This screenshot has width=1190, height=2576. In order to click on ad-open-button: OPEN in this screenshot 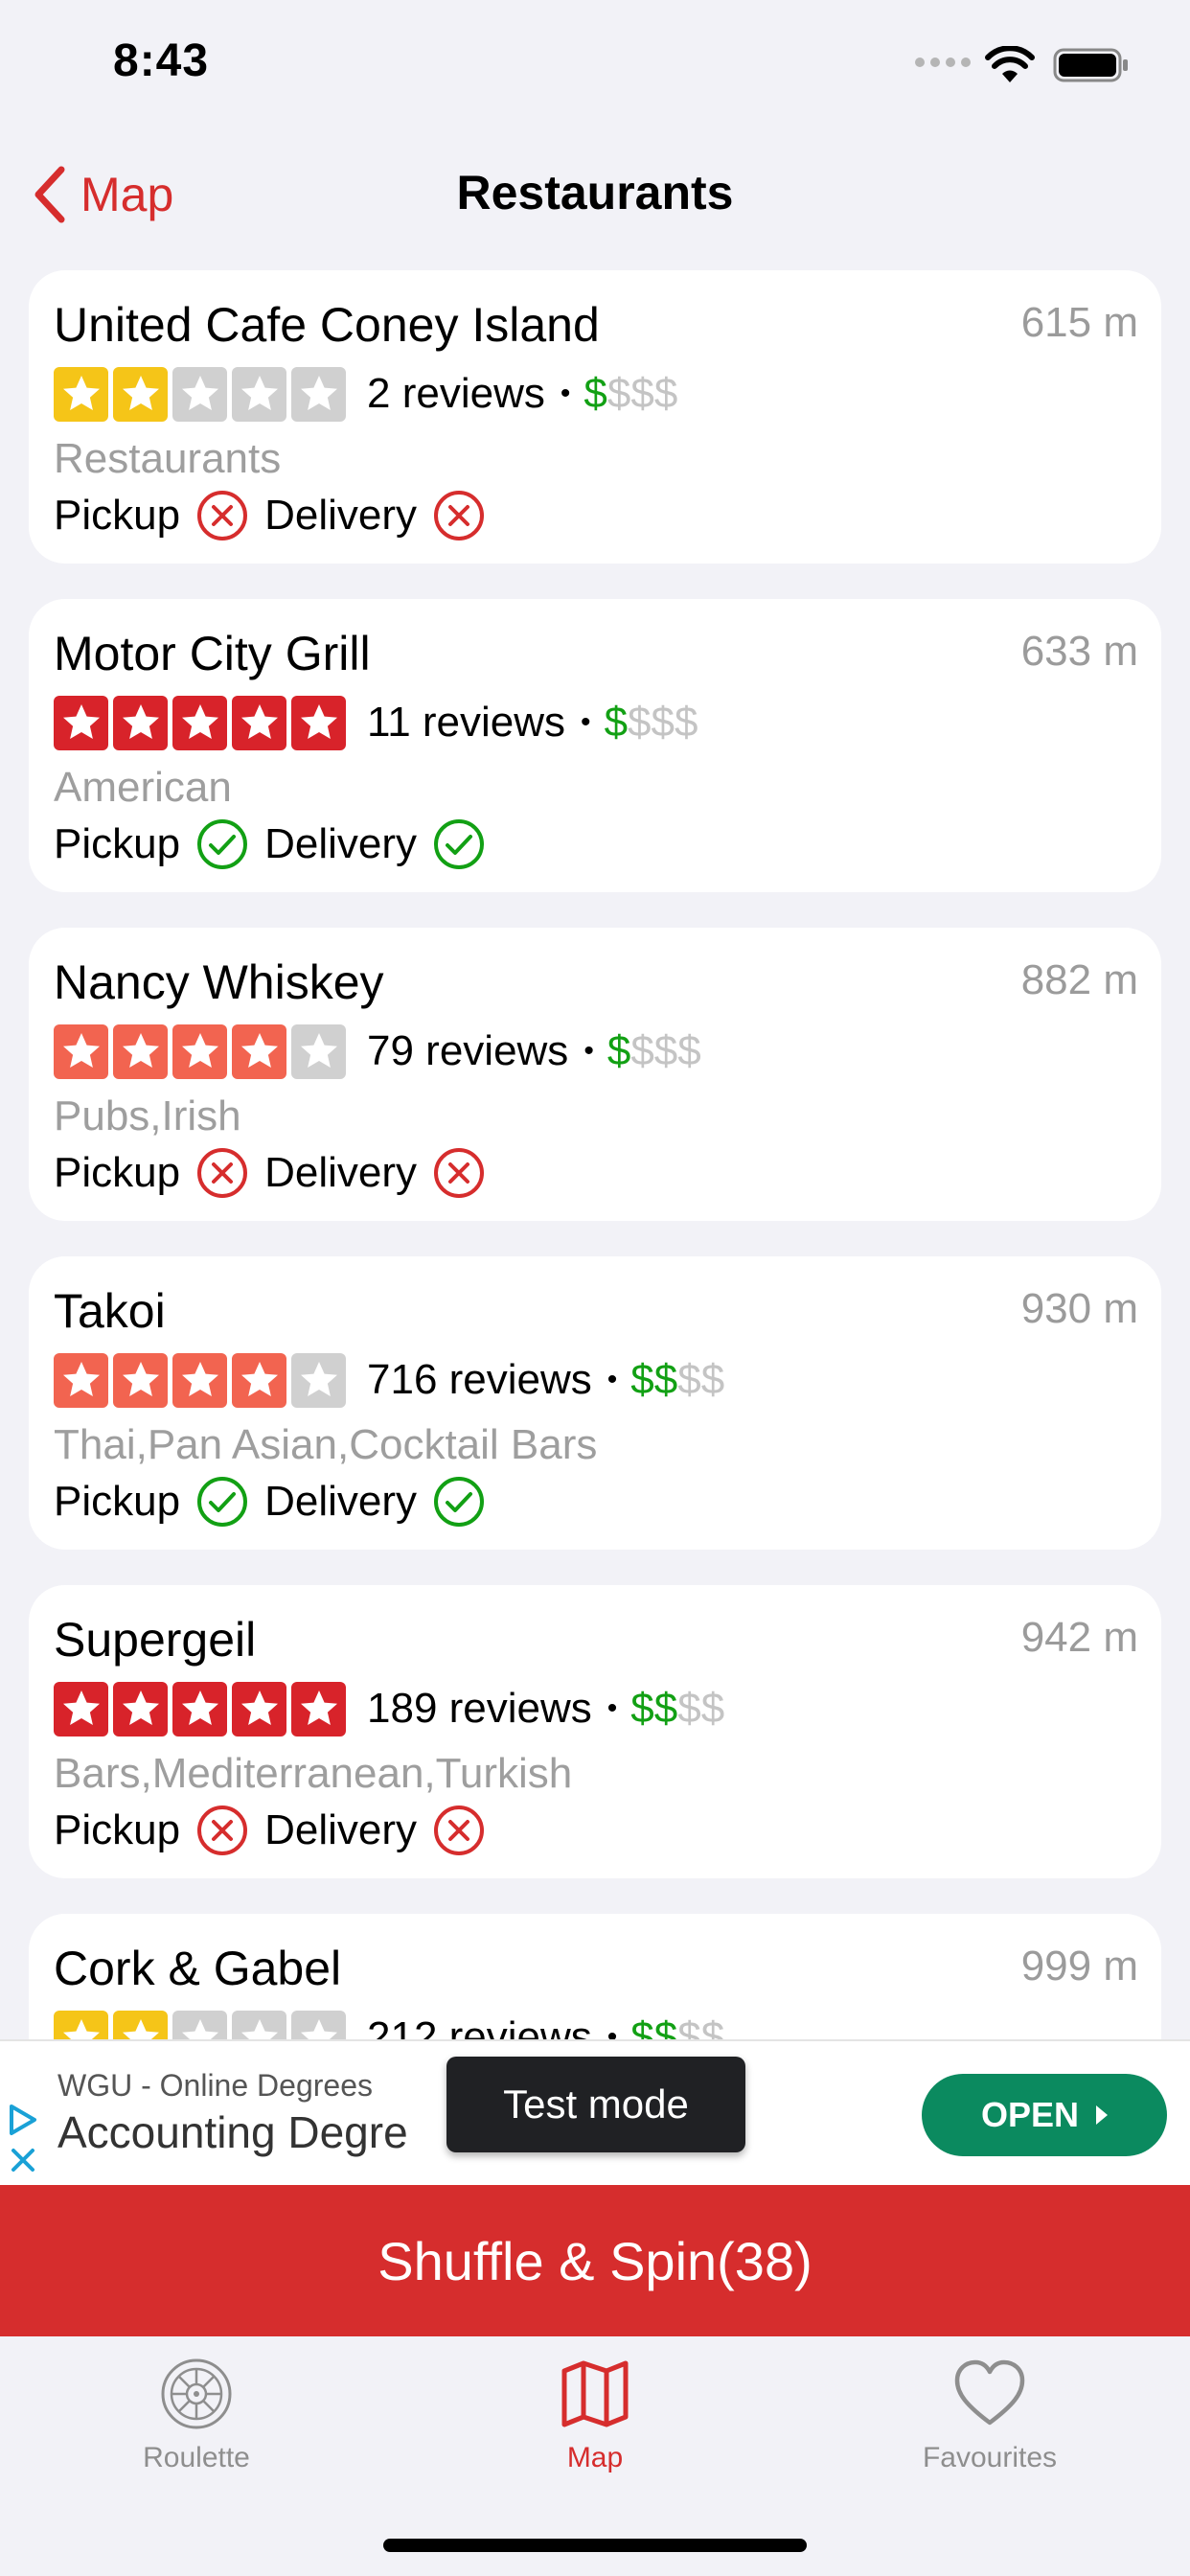, I will do `click(1044, 2115)`.